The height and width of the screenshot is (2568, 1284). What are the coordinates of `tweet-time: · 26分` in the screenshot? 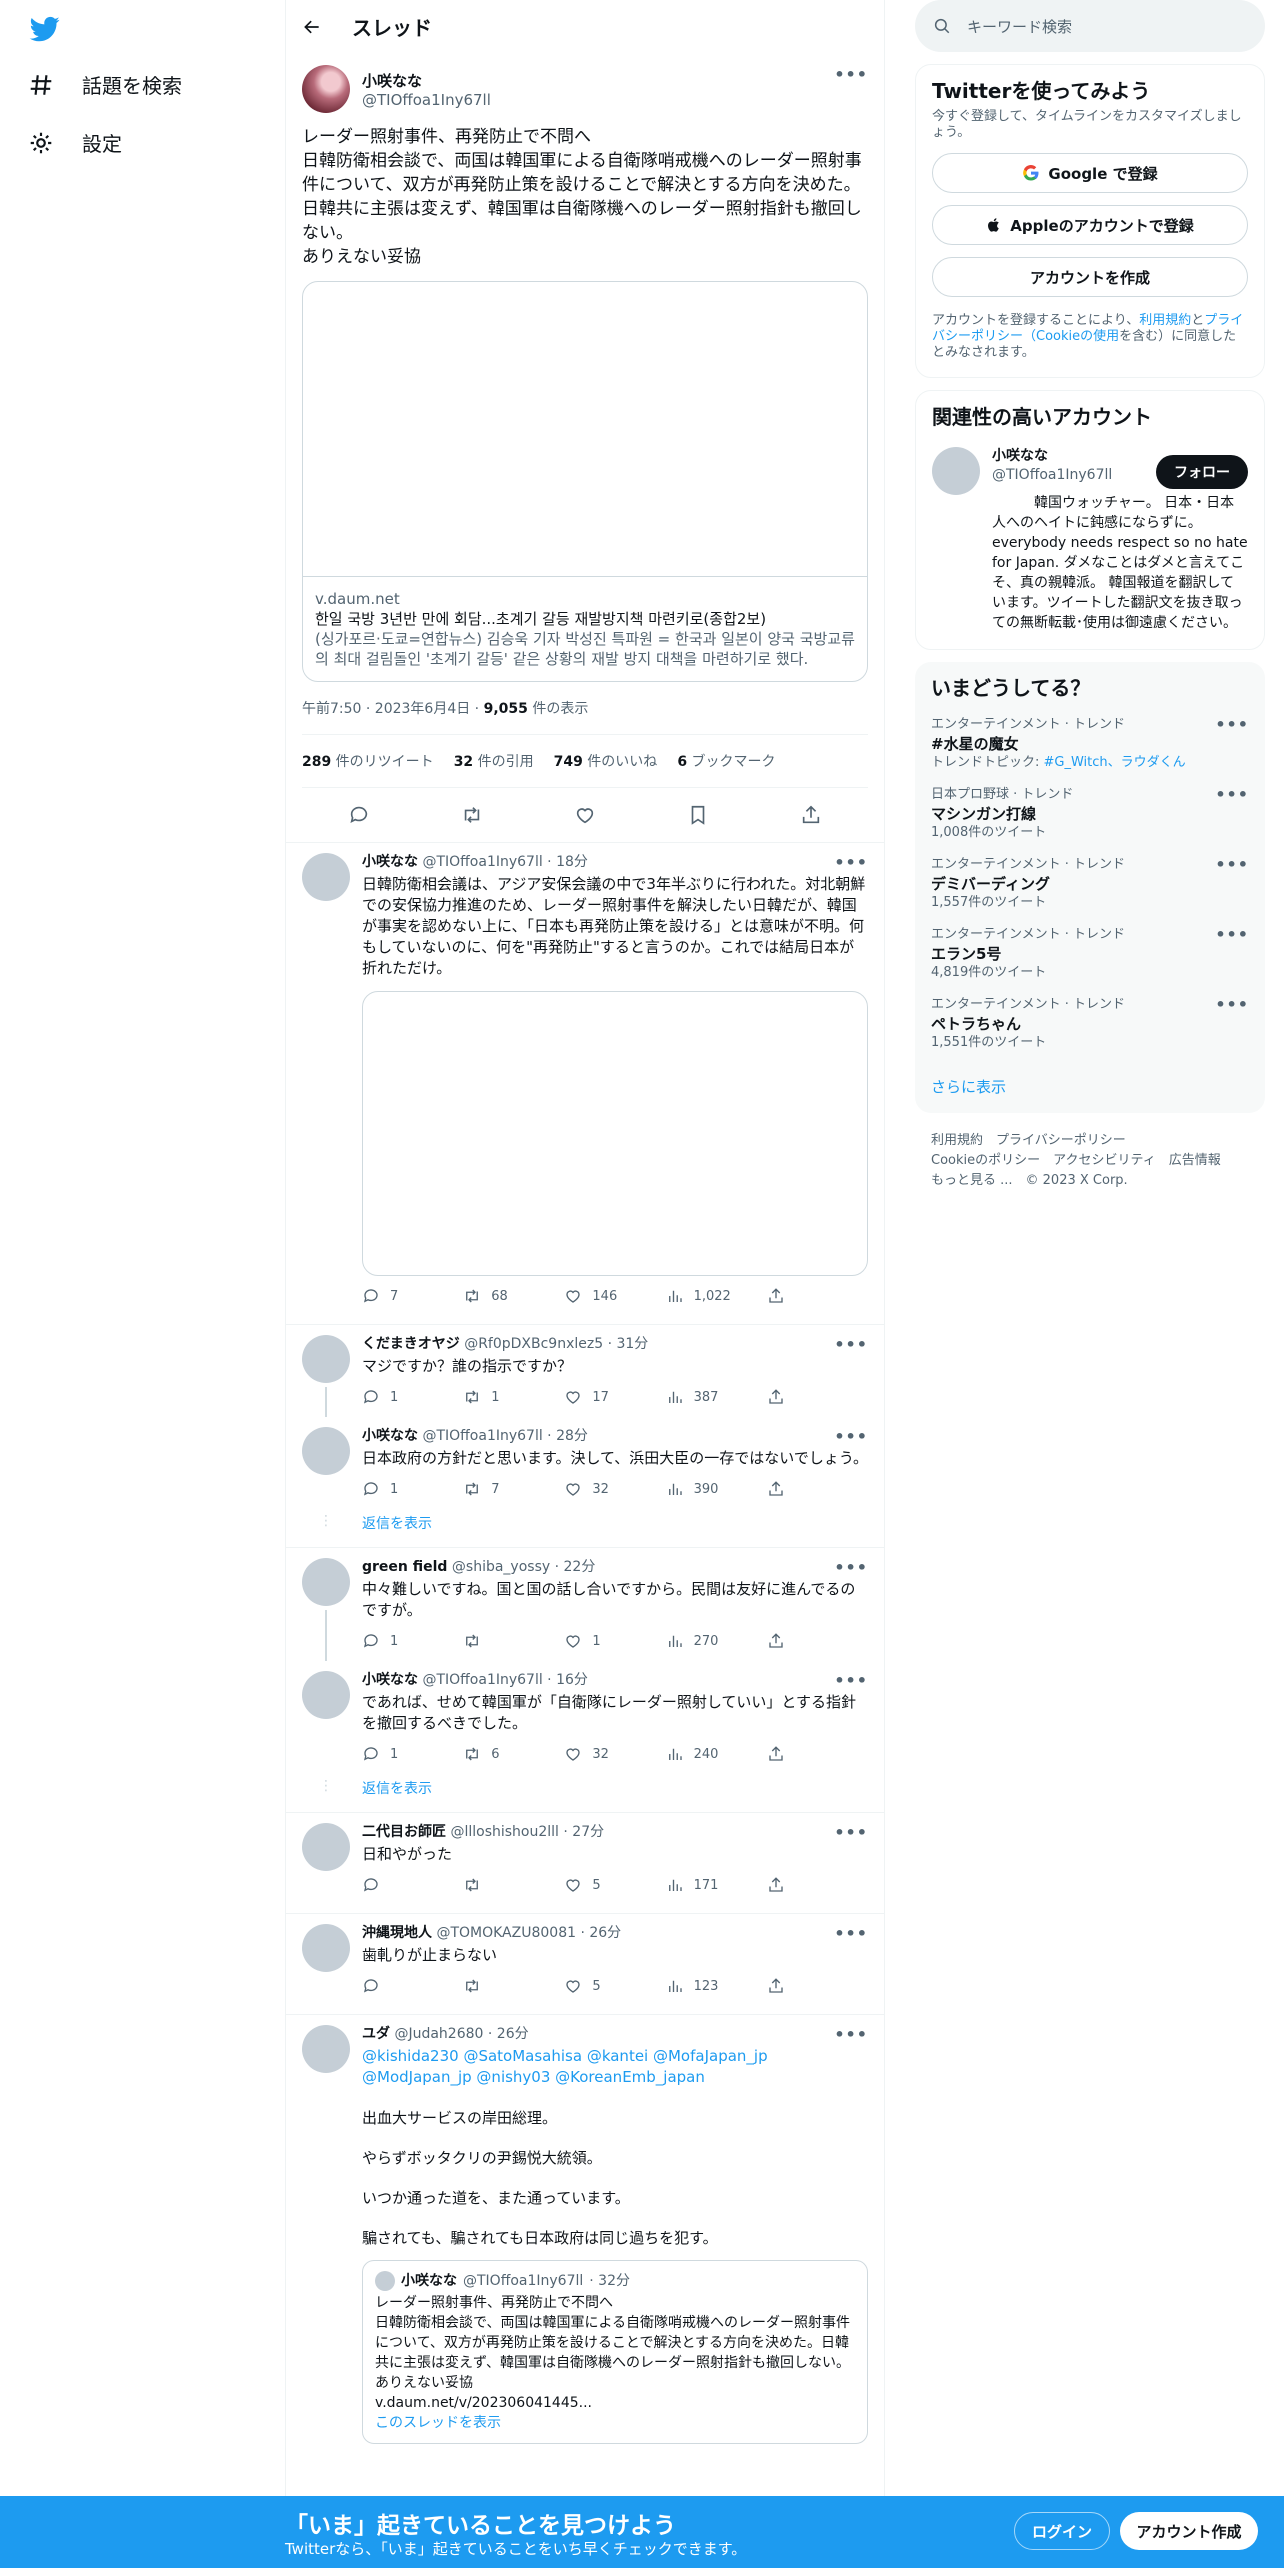 It's located at (506, 2034).